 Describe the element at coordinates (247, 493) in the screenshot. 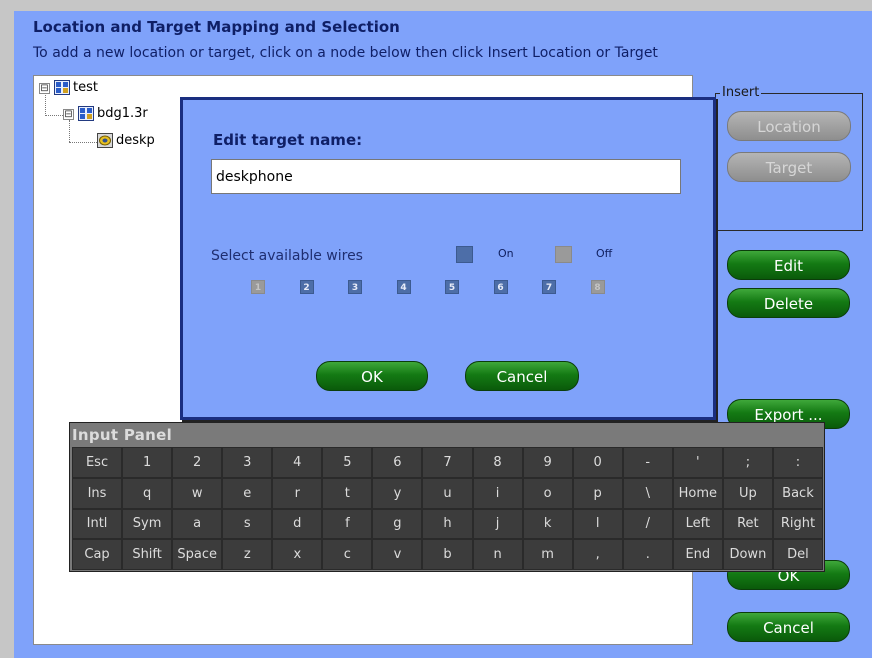

I see `keyboard-key: e` at that location.